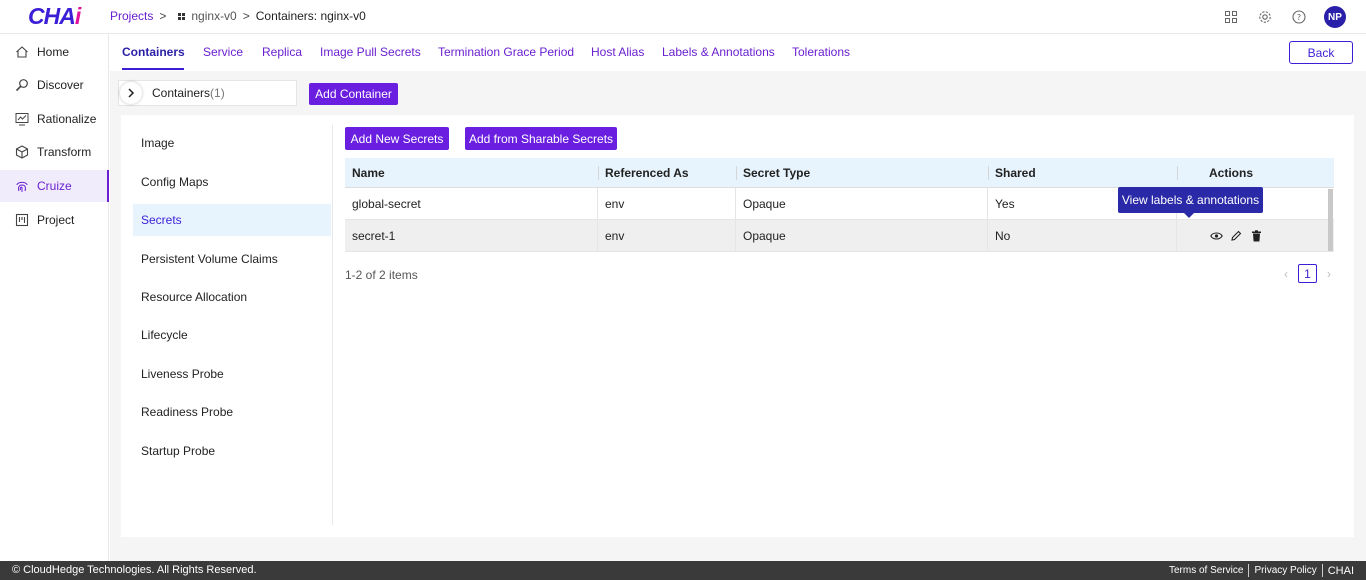 This screenshot has width=1366, height=580. What do you see at coordinates (64, 152) in the screenshot?
I see `sidebar-item-label: Transform` at bounding box center [64, 152].